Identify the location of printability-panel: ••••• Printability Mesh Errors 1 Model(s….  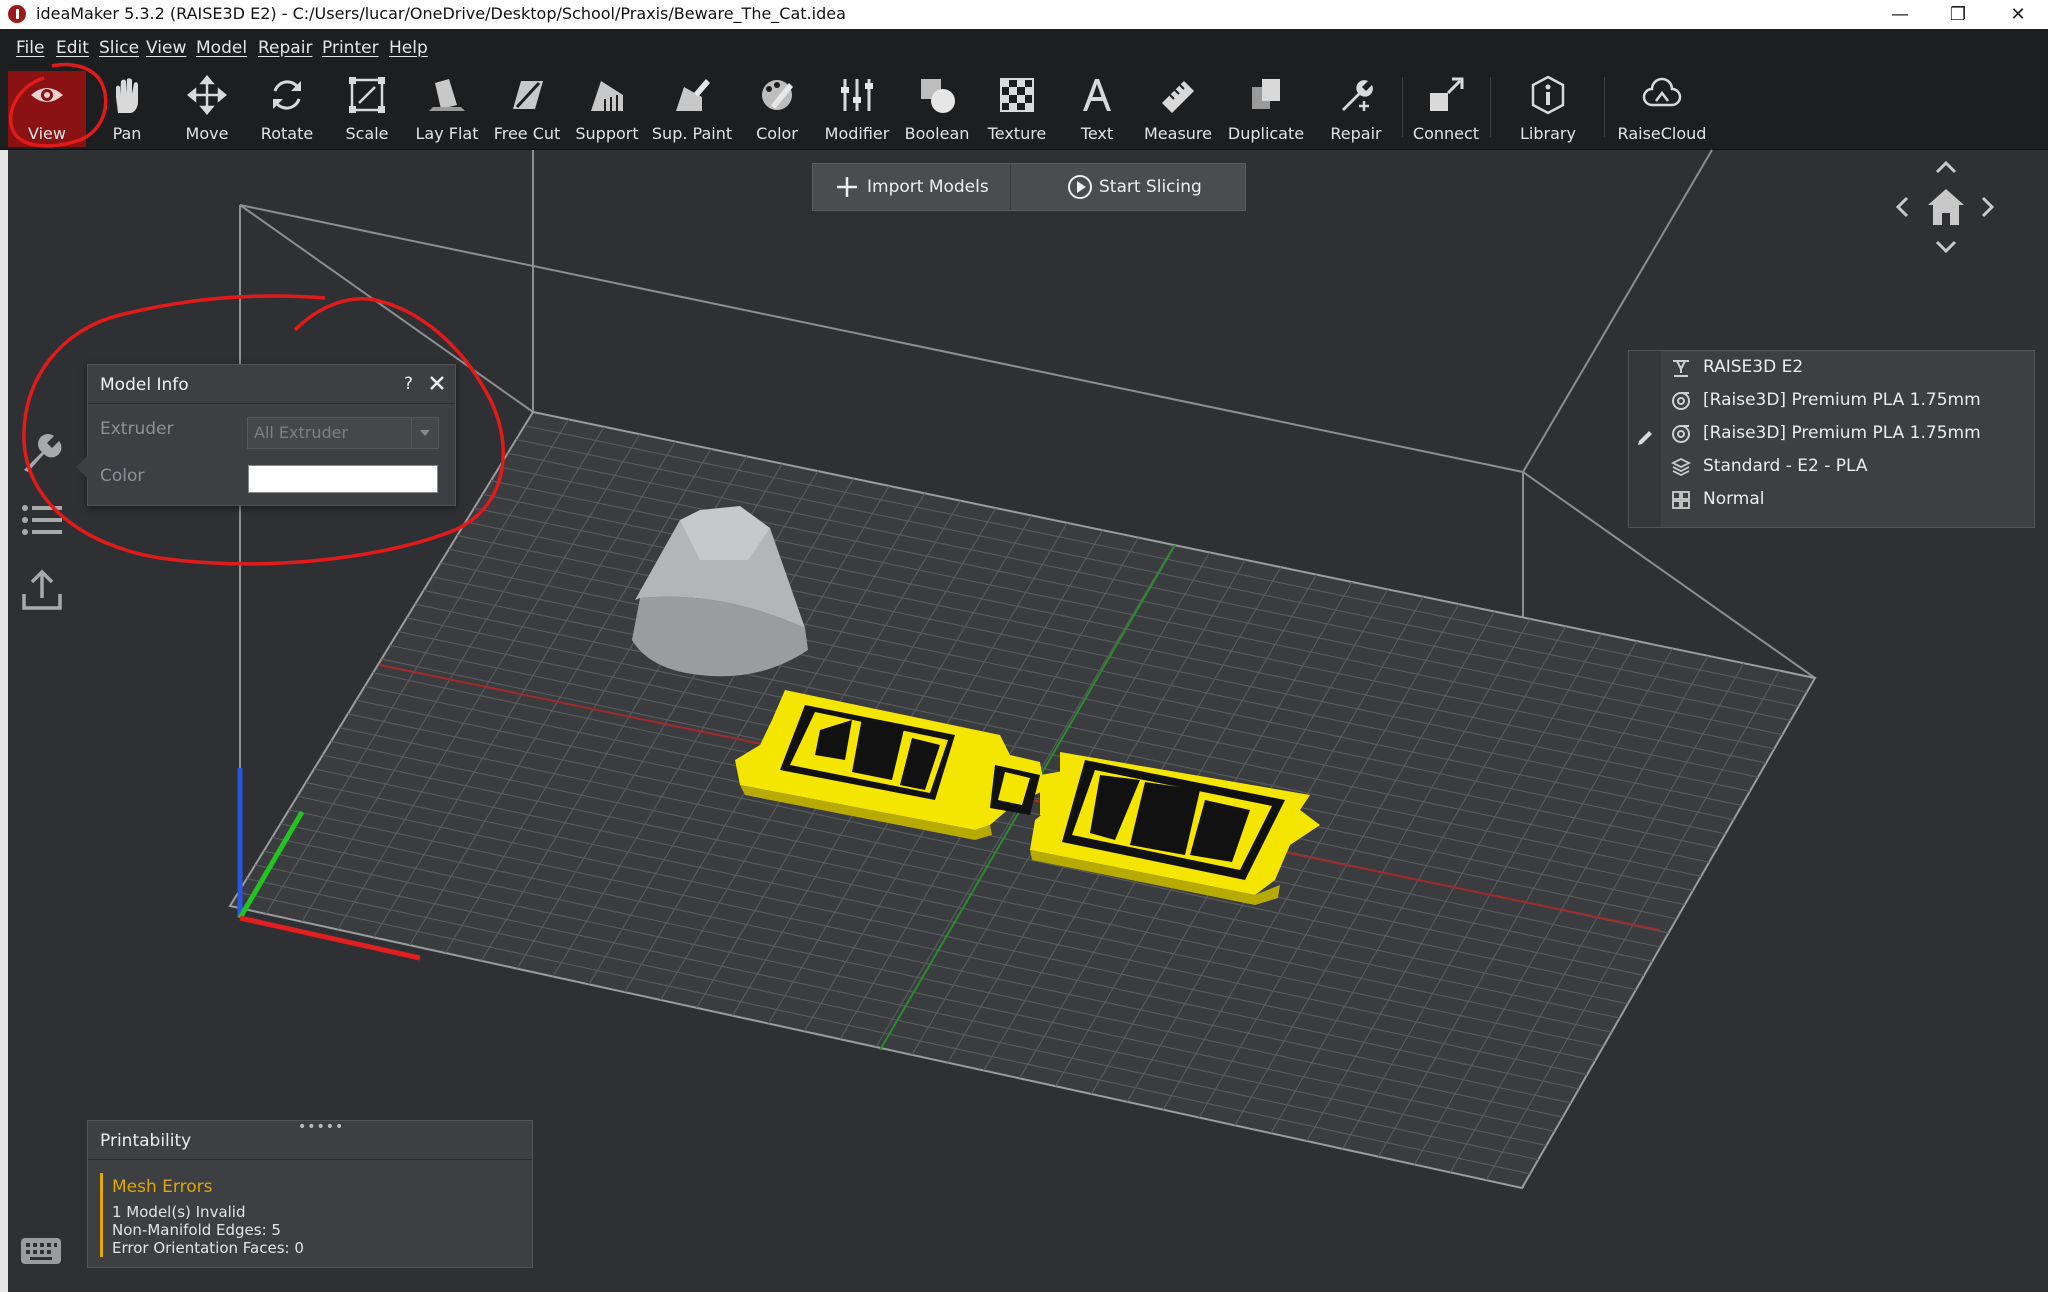
(310, 1193).